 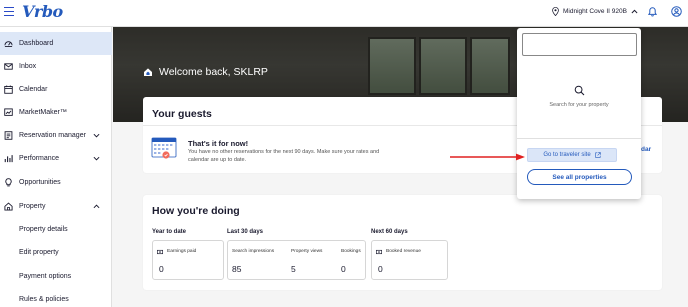 What do you see at coordinates (344, 13) in the screenshot?
I see `top-bar: Vrbo Midnight Cove II 920B` at bounding box center [344, 13].